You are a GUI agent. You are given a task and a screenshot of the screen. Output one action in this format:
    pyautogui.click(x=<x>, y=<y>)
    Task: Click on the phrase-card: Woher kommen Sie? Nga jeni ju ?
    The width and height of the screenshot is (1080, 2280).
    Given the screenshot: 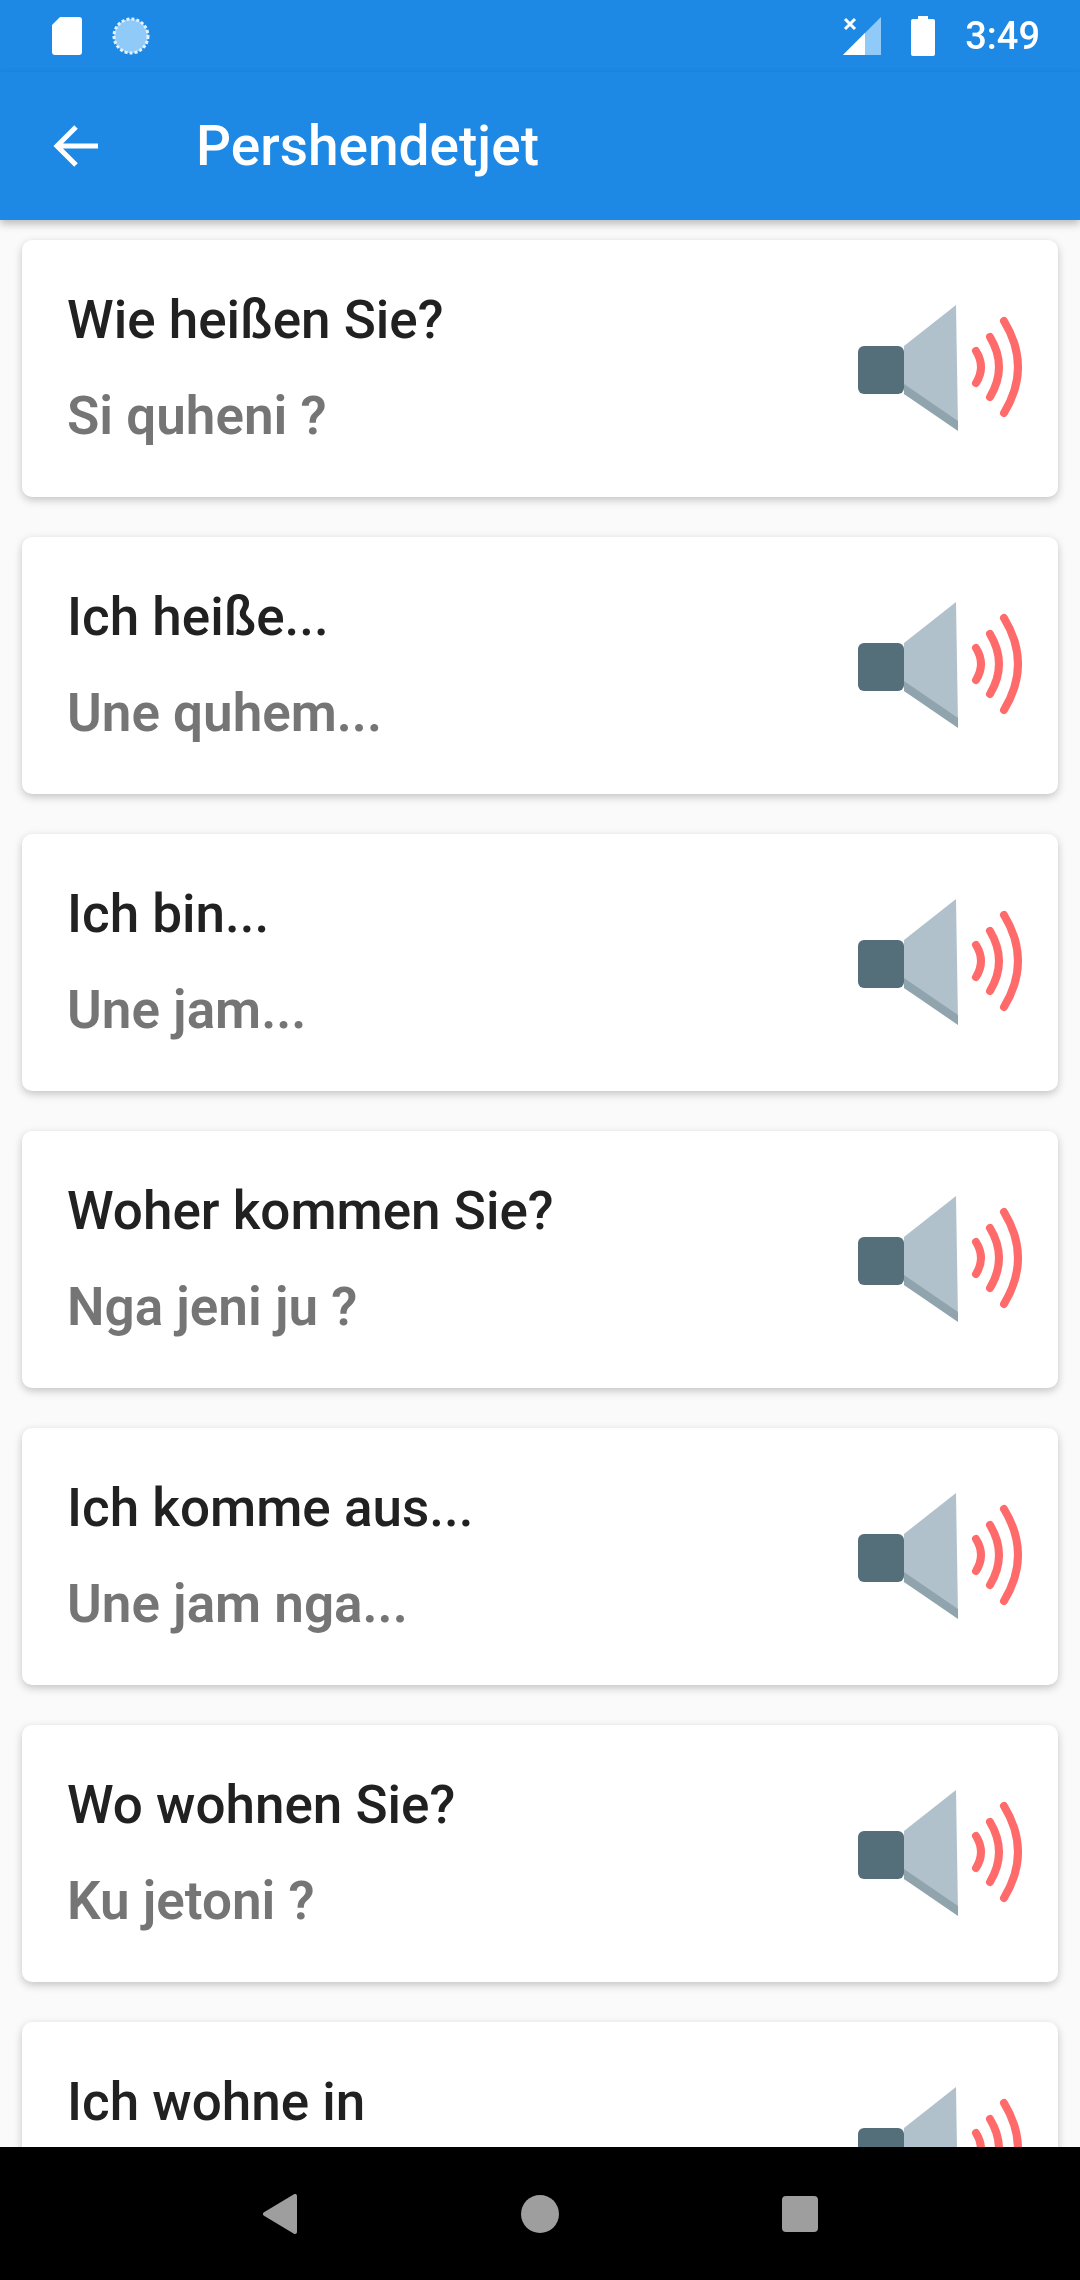 What is the action you would take?
    pyautogui.click(x=540, y=1259)
    